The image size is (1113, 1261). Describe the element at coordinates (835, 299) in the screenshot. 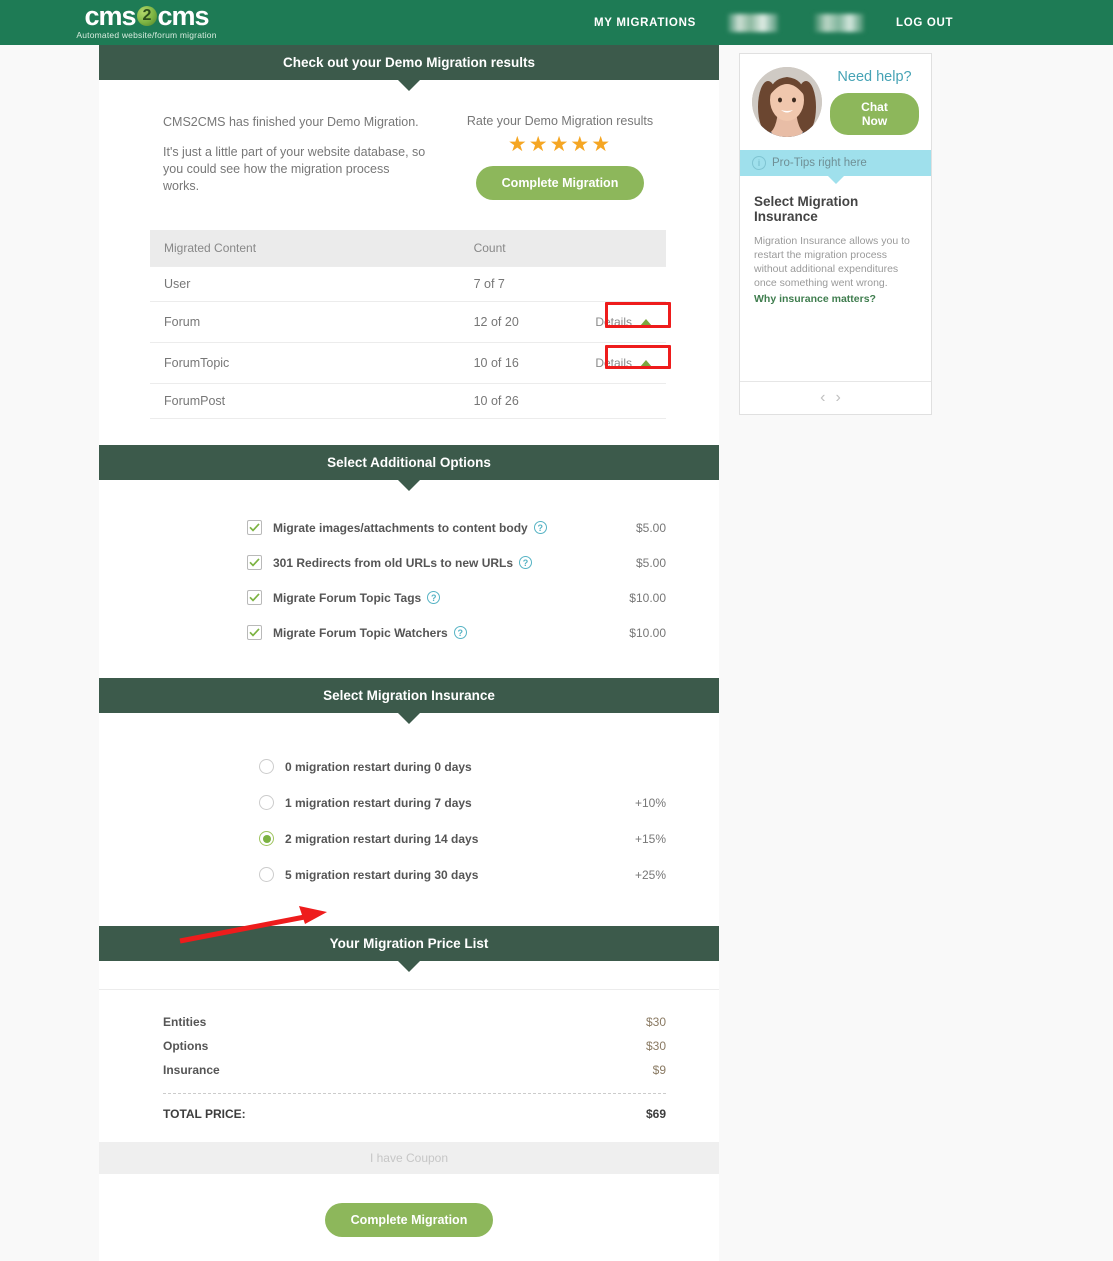

I see `tip-link: Why insurance matters?` at that location.